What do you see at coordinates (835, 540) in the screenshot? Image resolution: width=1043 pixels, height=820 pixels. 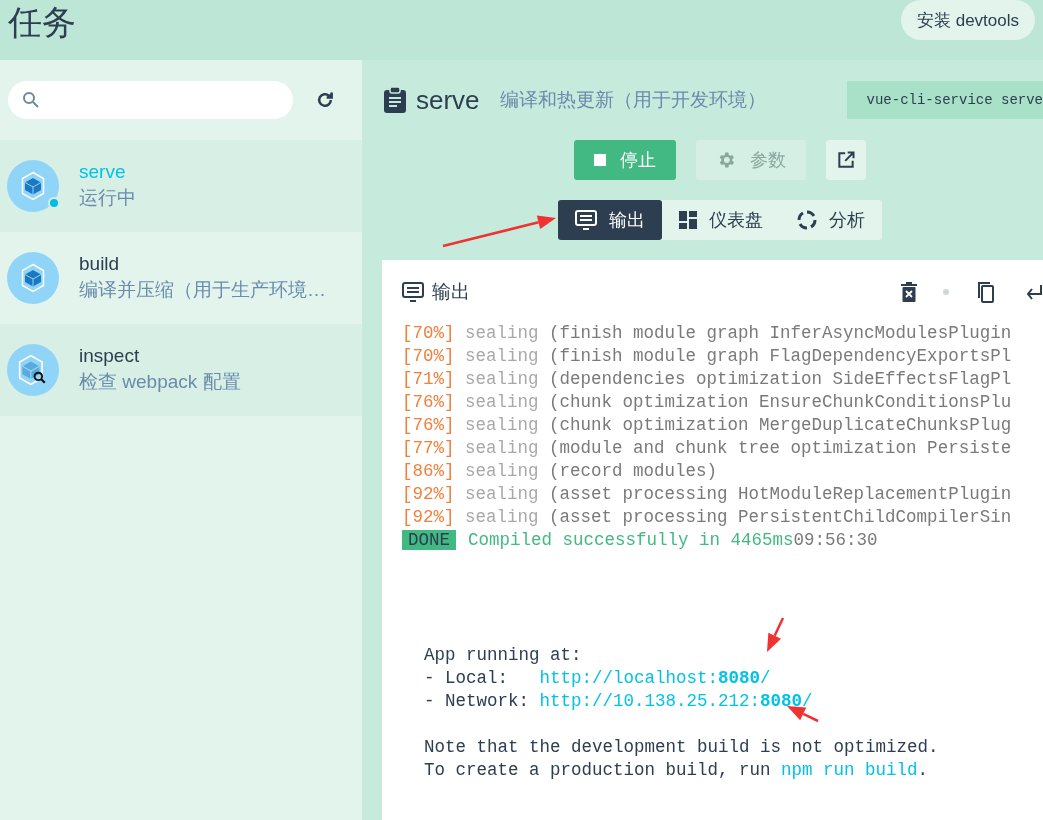 I see `log-time: 09:56:30` at bounding box center [835, 540].